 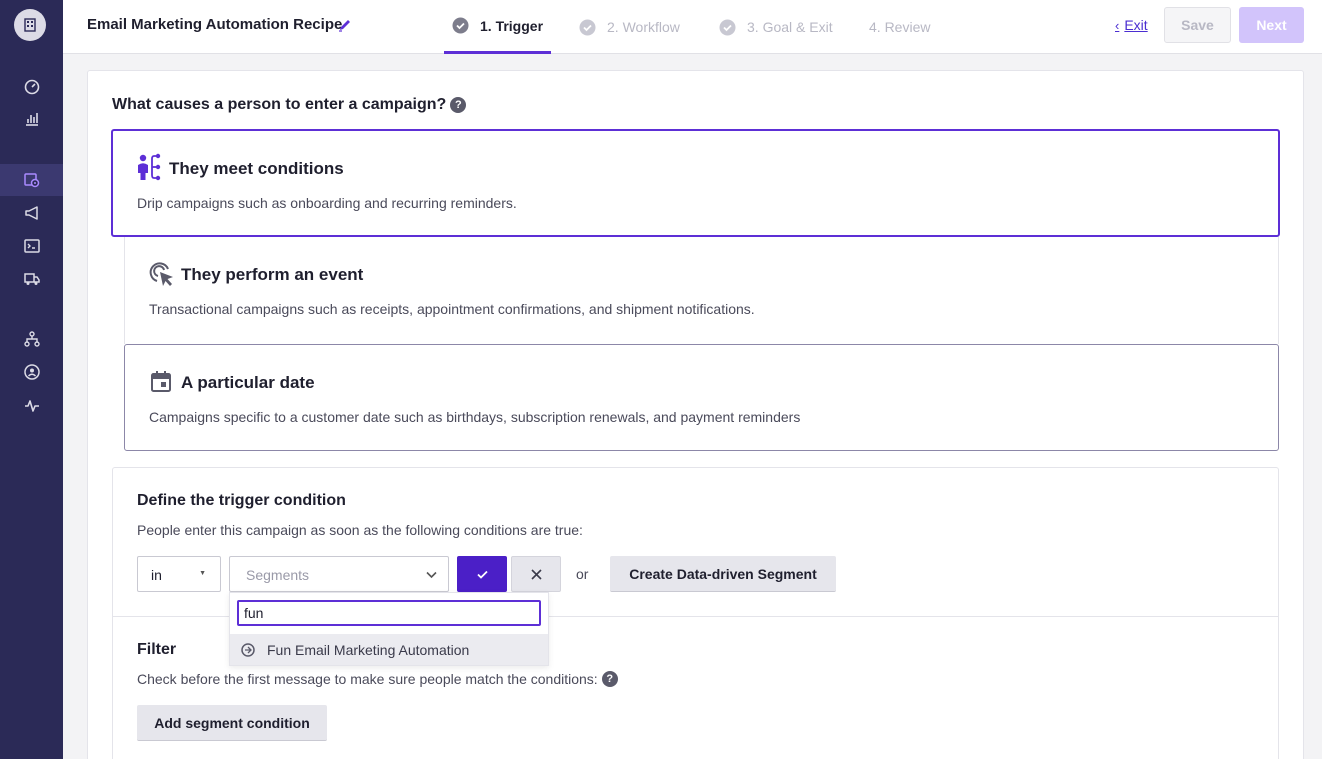 I want to click on dropdown-option-label: Fun Email Marketing Automation, so click(x=368, y=649).